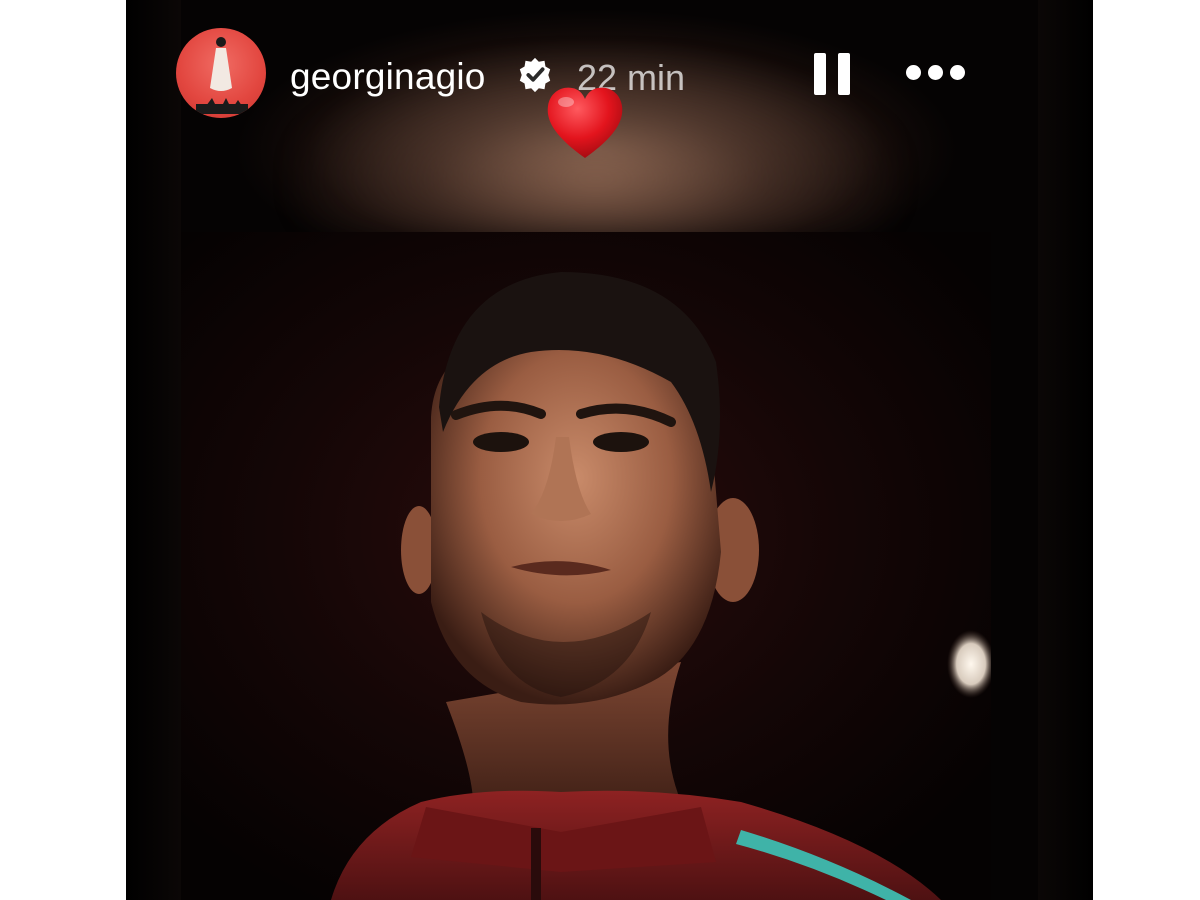 The image size is (1200, 900). I want to click on story-header: georginagio 22 min, so click(609, 79).